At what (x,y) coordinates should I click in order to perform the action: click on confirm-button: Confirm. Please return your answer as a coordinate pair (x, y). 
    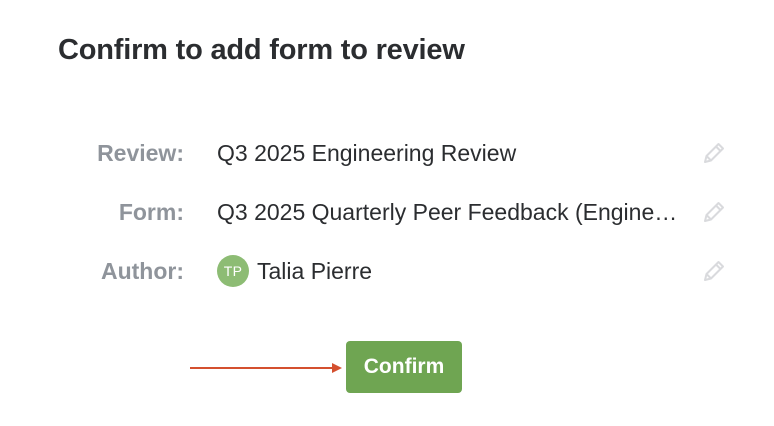
    Looking at the image, I should click on (404, 367).